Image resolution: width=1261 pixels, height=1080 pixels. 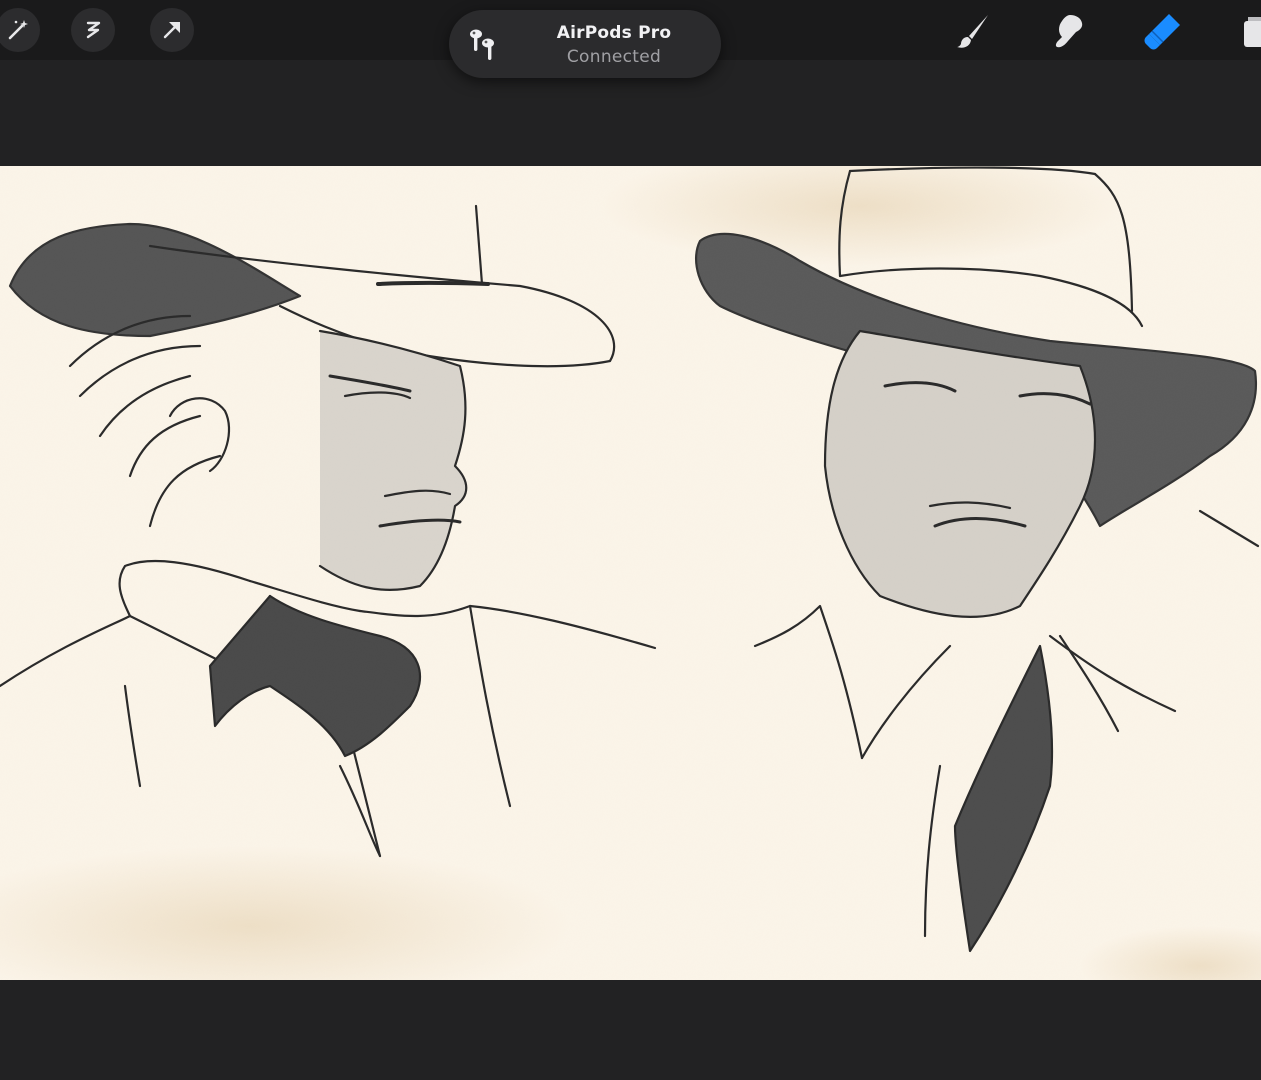 I want to click on selection-button, so click(x=93, y=30).